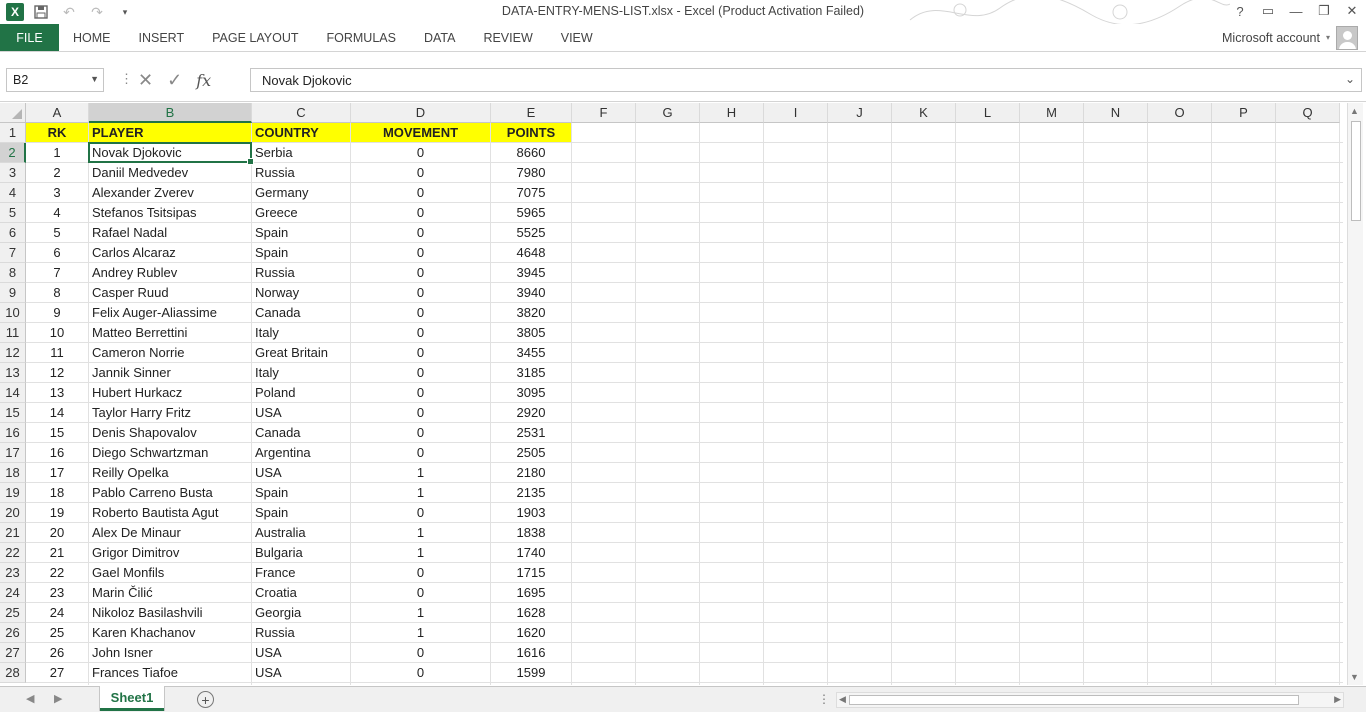  What do you see at coordinates (531, 213) in the screenshot?
I see `table-cell: 5965` at bounding box center [531, 213].